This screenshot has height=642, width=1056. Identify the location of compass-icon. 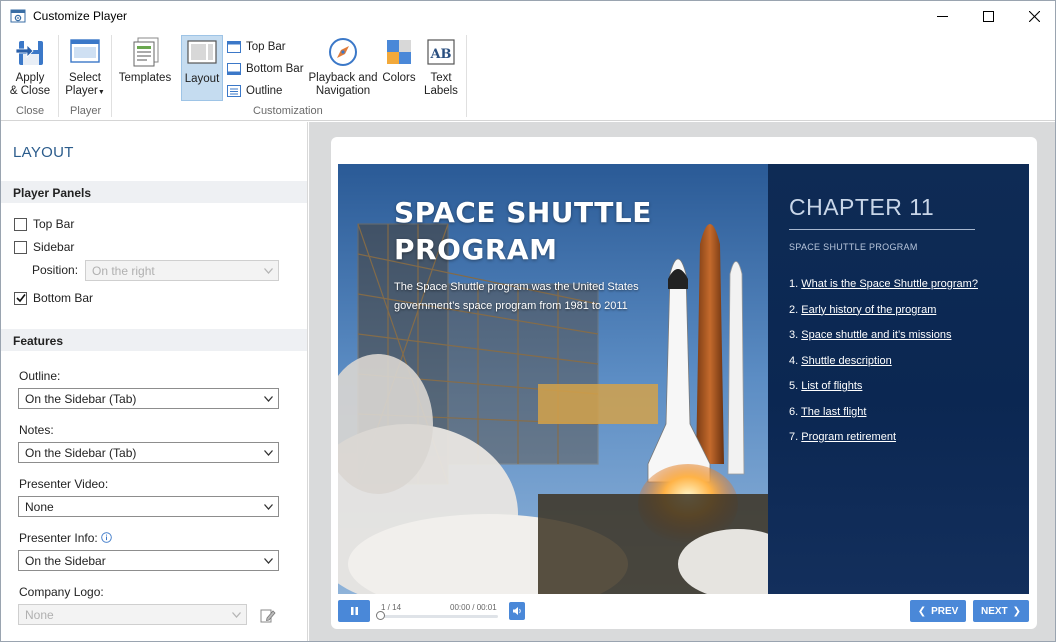
(343, 52).